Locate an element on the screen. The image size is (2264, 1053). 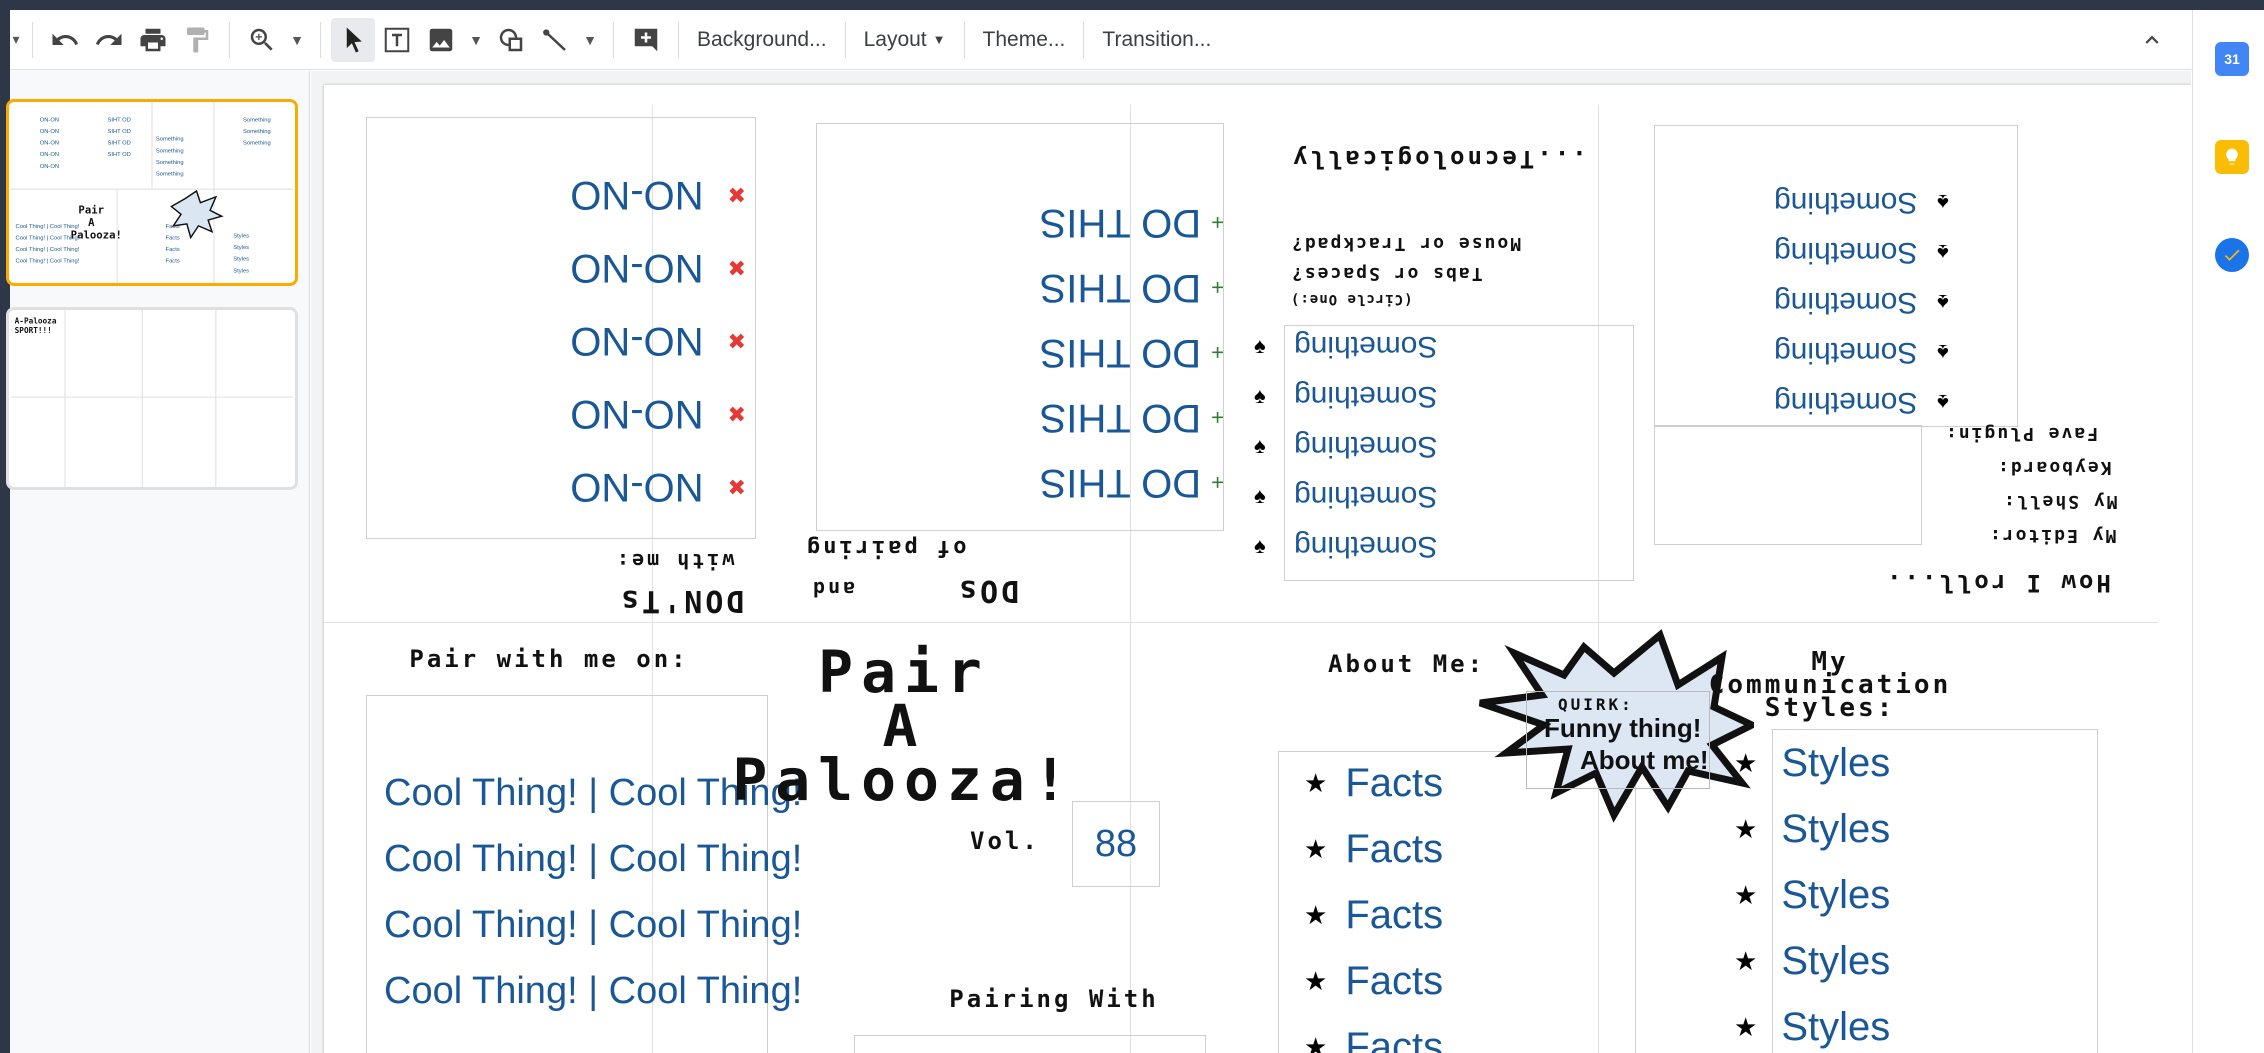
undo-icon is located at coordinates (65, 39).